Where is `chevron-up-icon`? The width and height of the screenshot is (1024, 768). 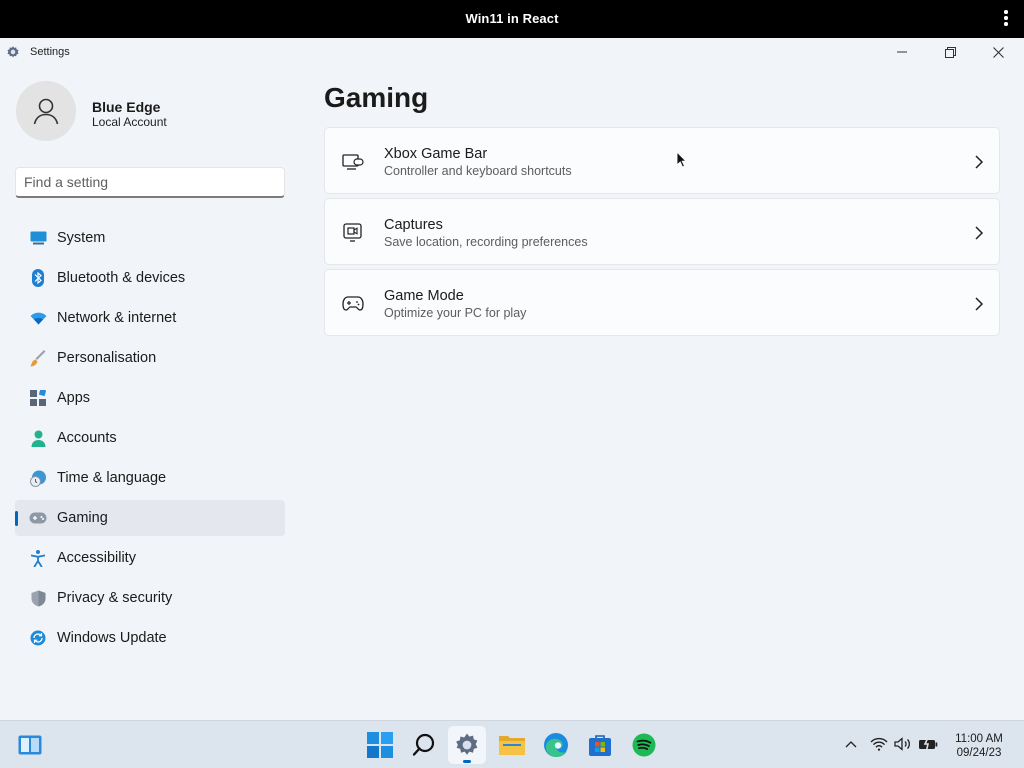 chevron-up-icon is located at coordinates (851, 744).